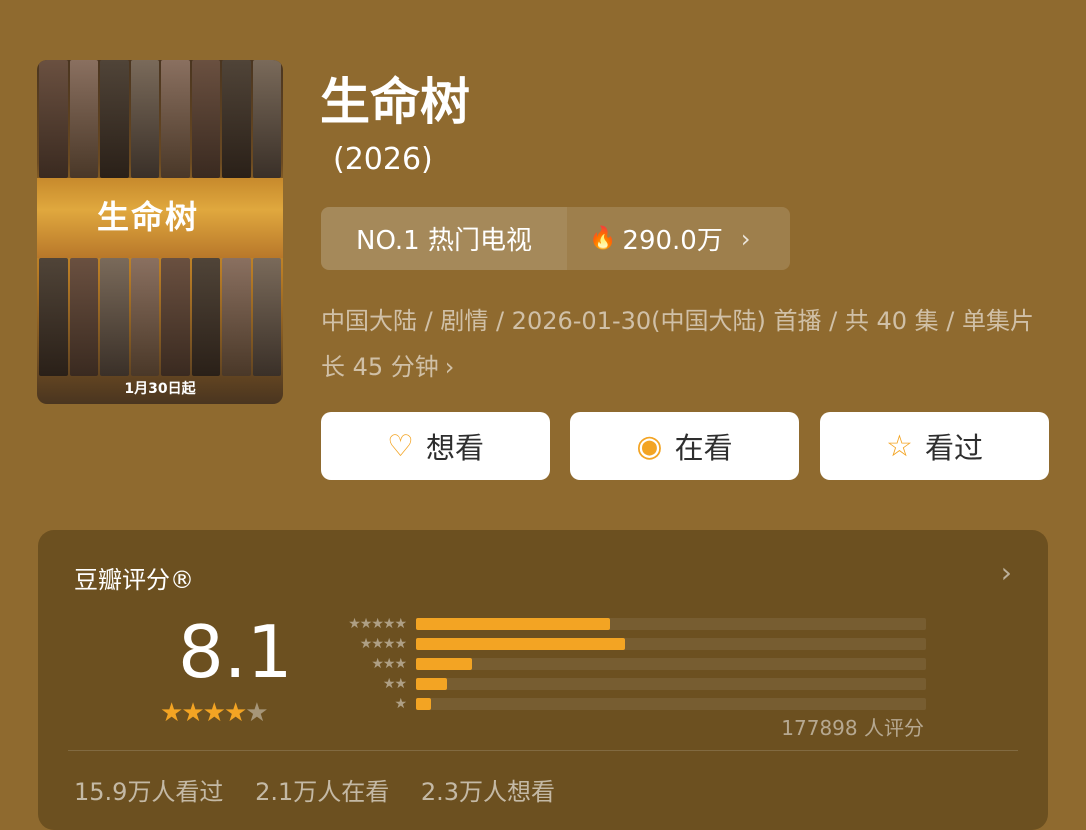 The image size is (1086, 830). I want to click on poster-cast-bottom, so click(160, 317).